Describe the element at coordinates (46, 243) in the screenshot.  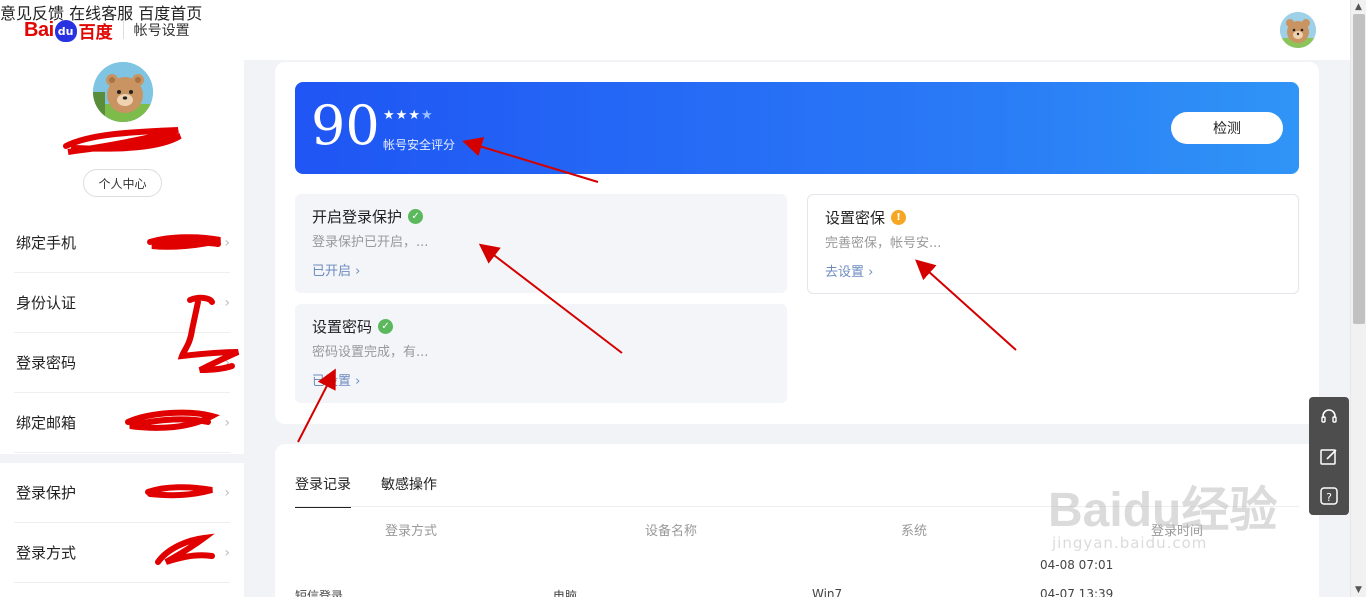
I see `sidebar-item-label: 绑定手机` at that location.